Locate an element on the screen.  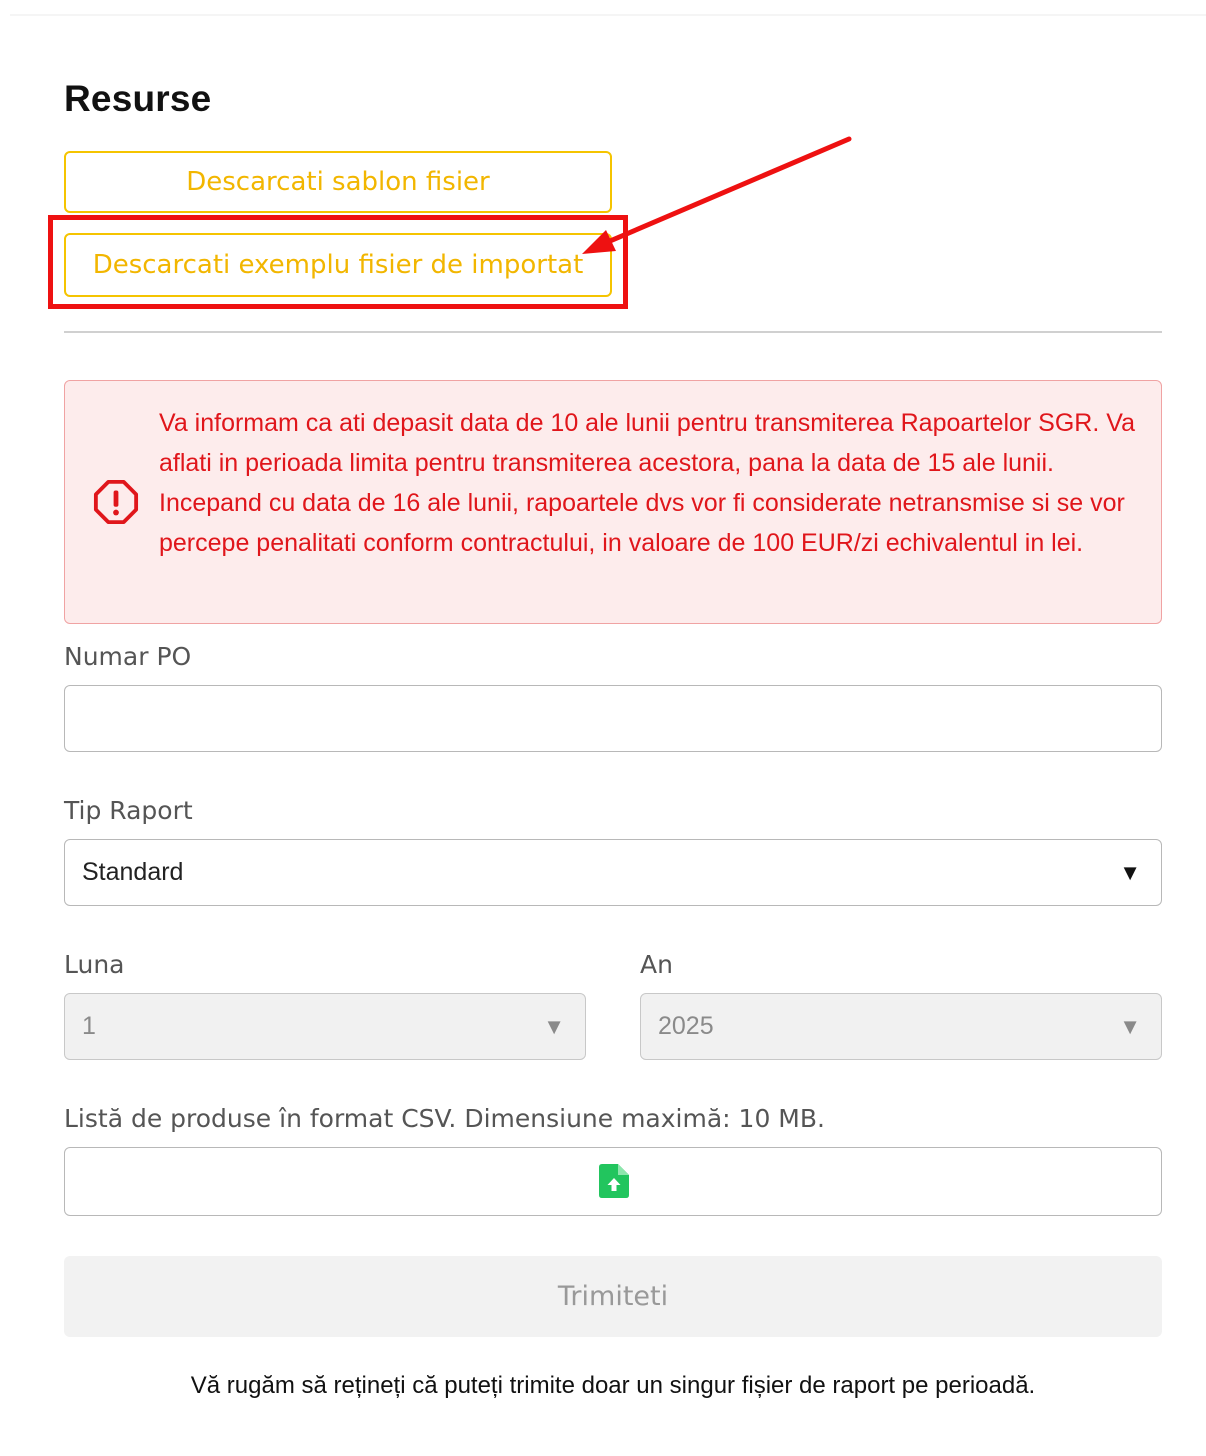
file-upload-icon is located at coordinates (614, 1181).